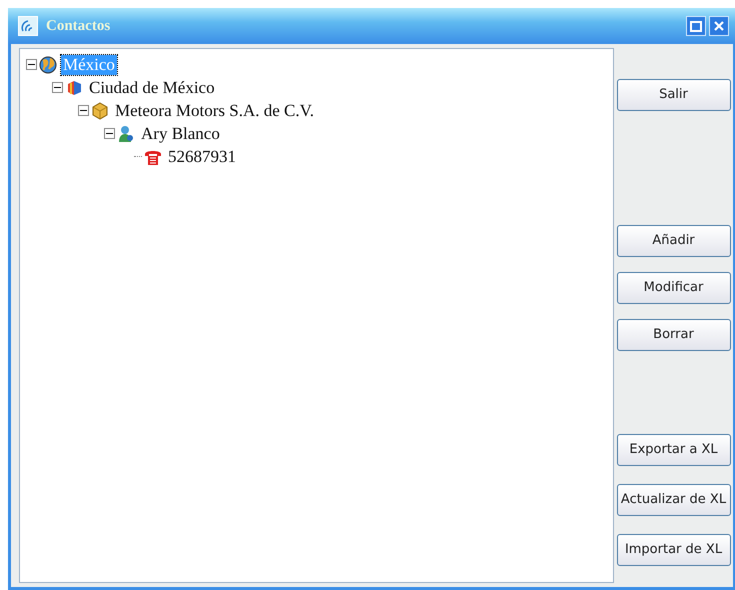  What do you see at coordinates (673, 241) in the screenshot?
I see `action-button: Añadir` at bounding box center [673, 241].